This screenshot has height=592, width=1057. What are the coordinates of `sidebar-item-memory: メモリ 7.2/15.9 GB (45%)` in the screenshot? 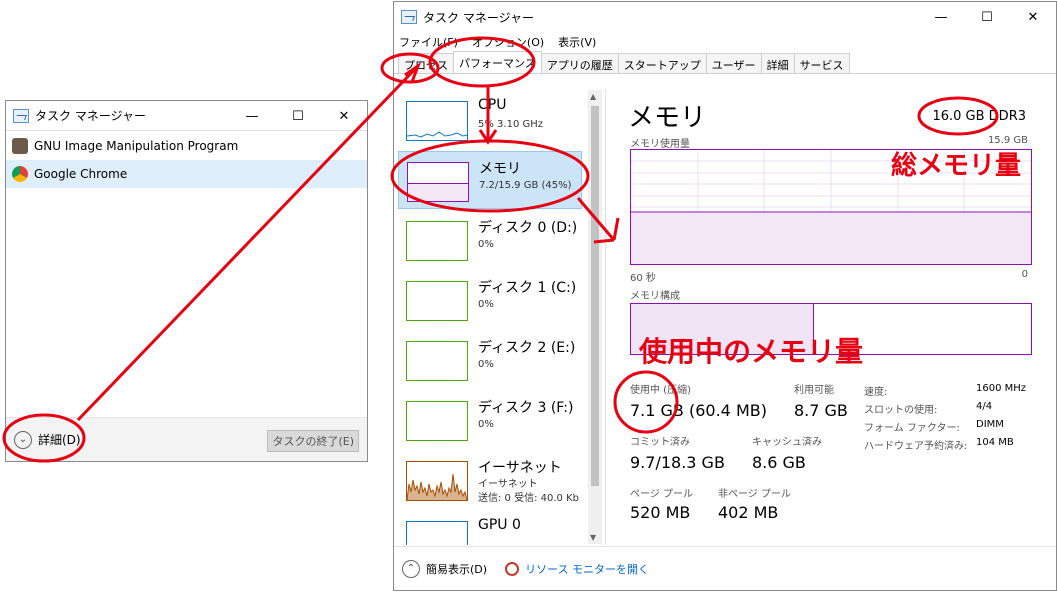 It's located at (490, 180).